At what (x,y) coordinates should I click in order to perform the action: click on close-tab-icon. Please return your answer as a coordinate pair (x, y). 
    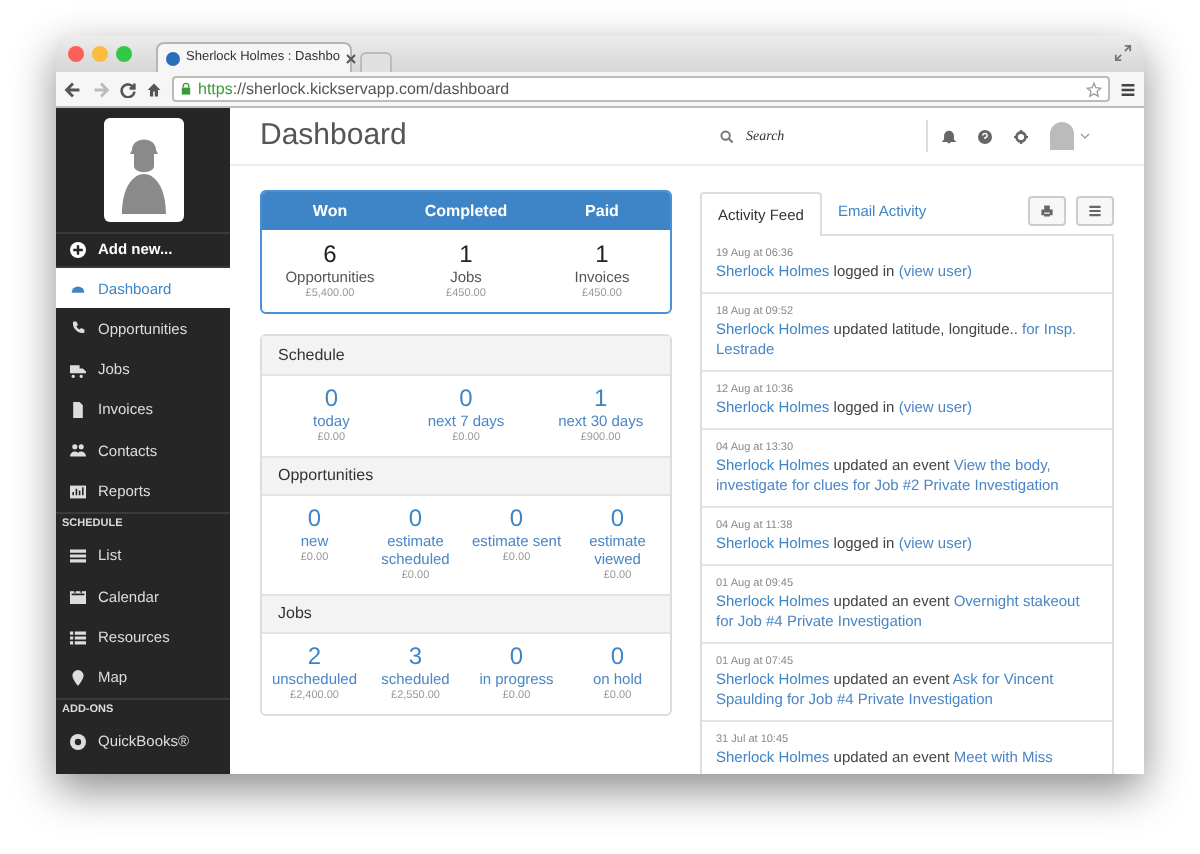
    Looking at the image, I should click on (350, 58).